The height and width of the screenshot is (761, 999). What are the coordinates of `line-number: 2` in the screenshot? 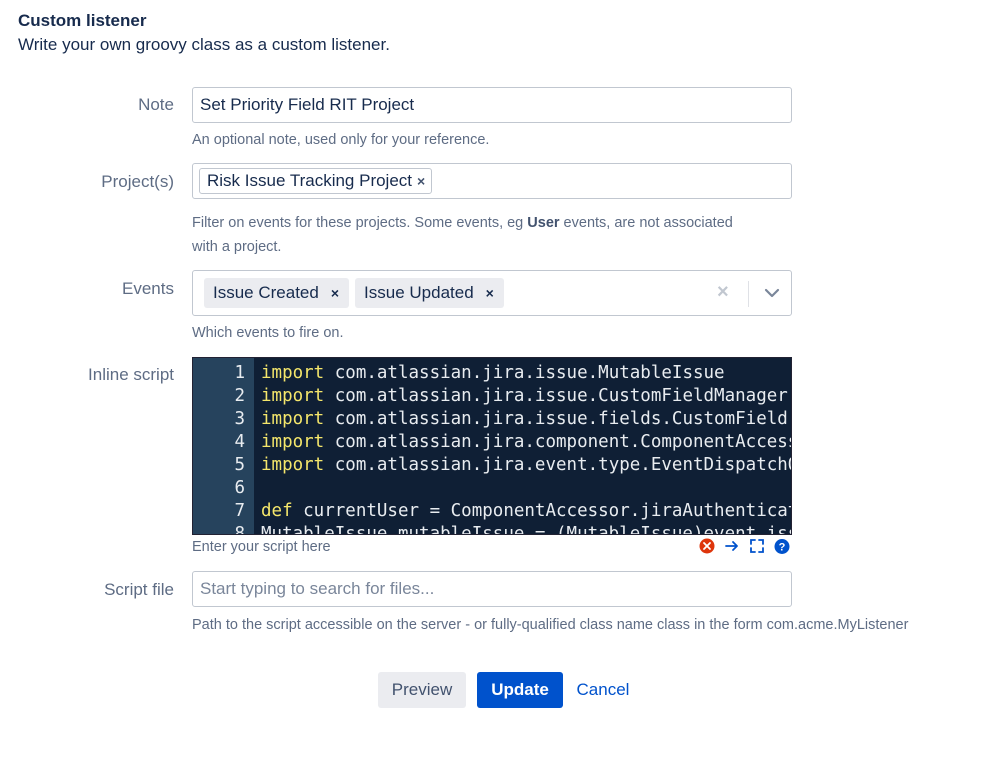 It's located at (239, 396).